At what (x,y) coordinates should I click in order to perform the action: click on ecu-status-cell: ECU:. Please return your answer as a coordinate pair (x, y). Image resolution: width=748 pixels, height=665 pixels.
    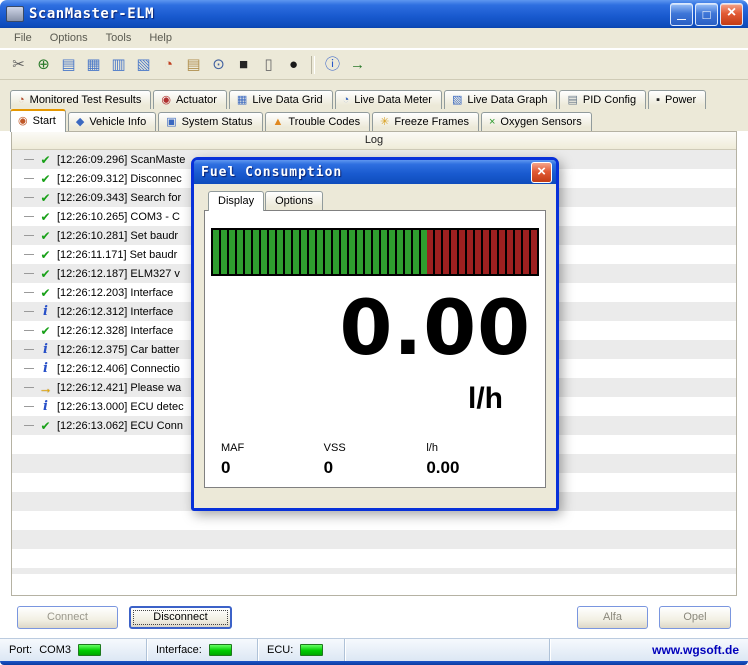
    Looking at the image, I should click on (301, 650).